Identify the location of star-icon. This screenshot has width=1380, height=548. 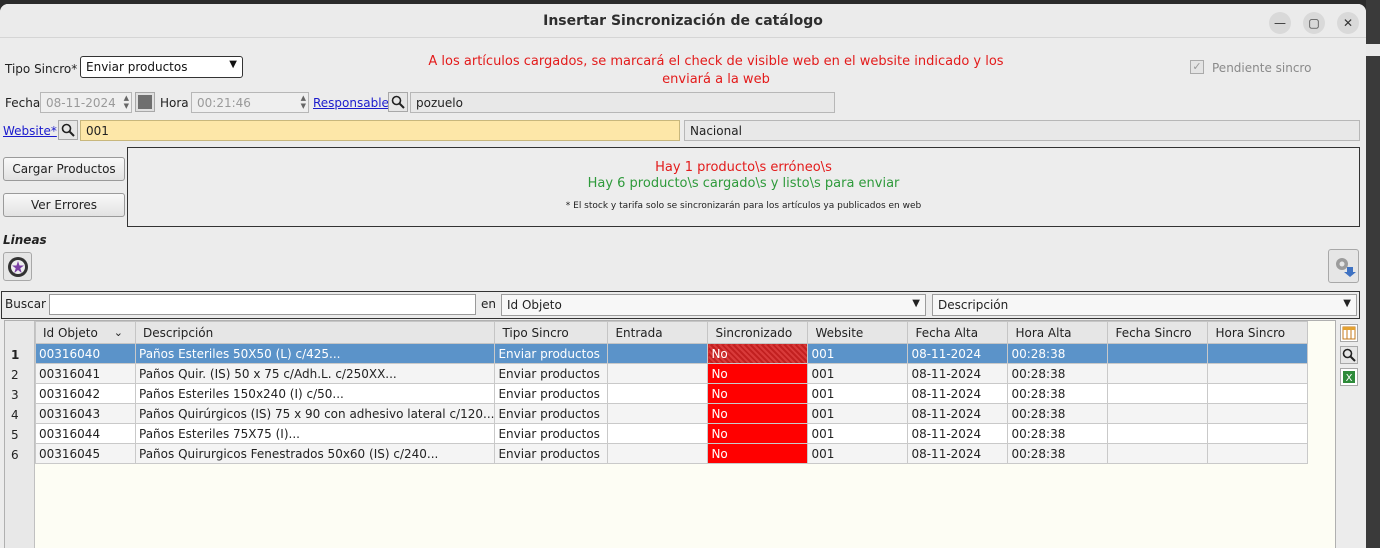
(17, 266).